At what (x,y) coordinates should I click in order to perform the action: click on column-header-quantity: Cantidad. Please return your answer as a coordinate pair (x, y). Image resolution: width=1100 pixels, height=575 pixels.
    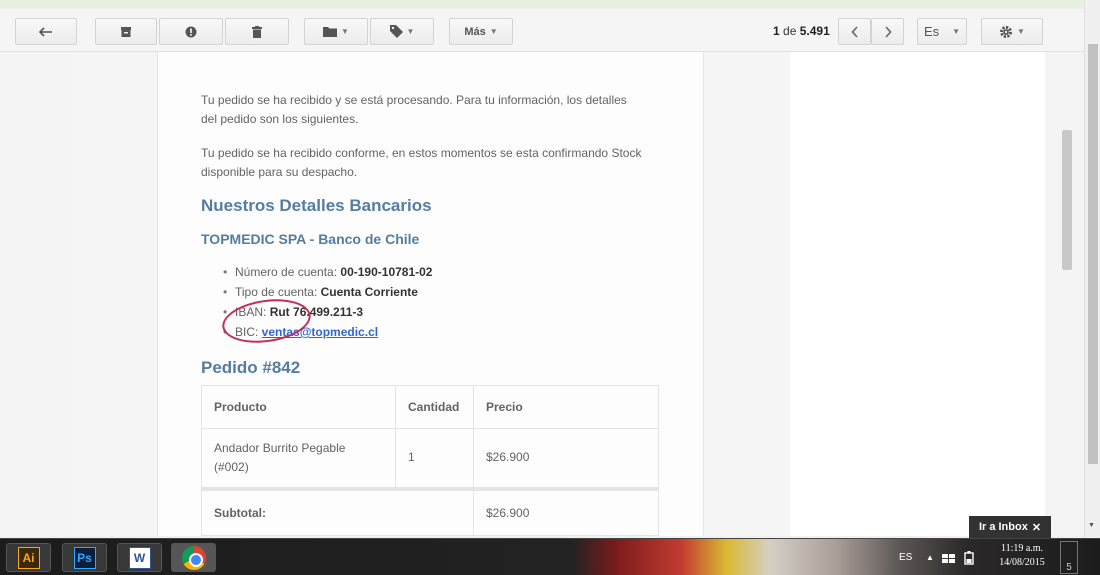
    Looking at the image, I should click on (434, 407).